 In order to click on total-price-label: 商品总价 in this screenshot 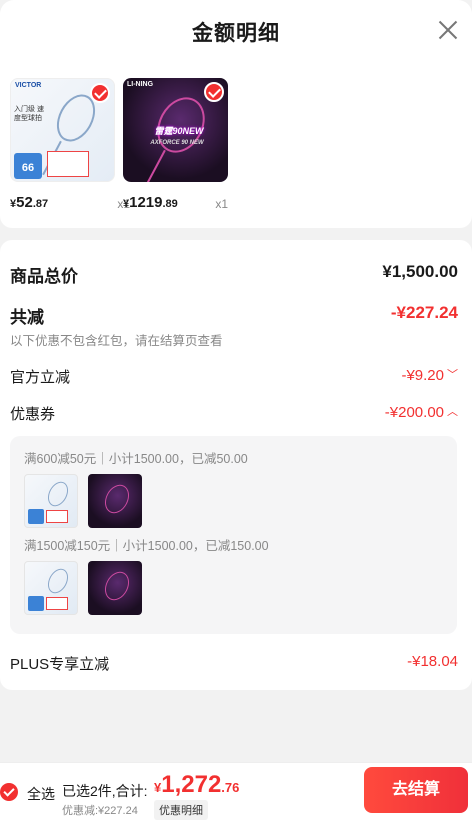, I will do `click(44, 276)`.